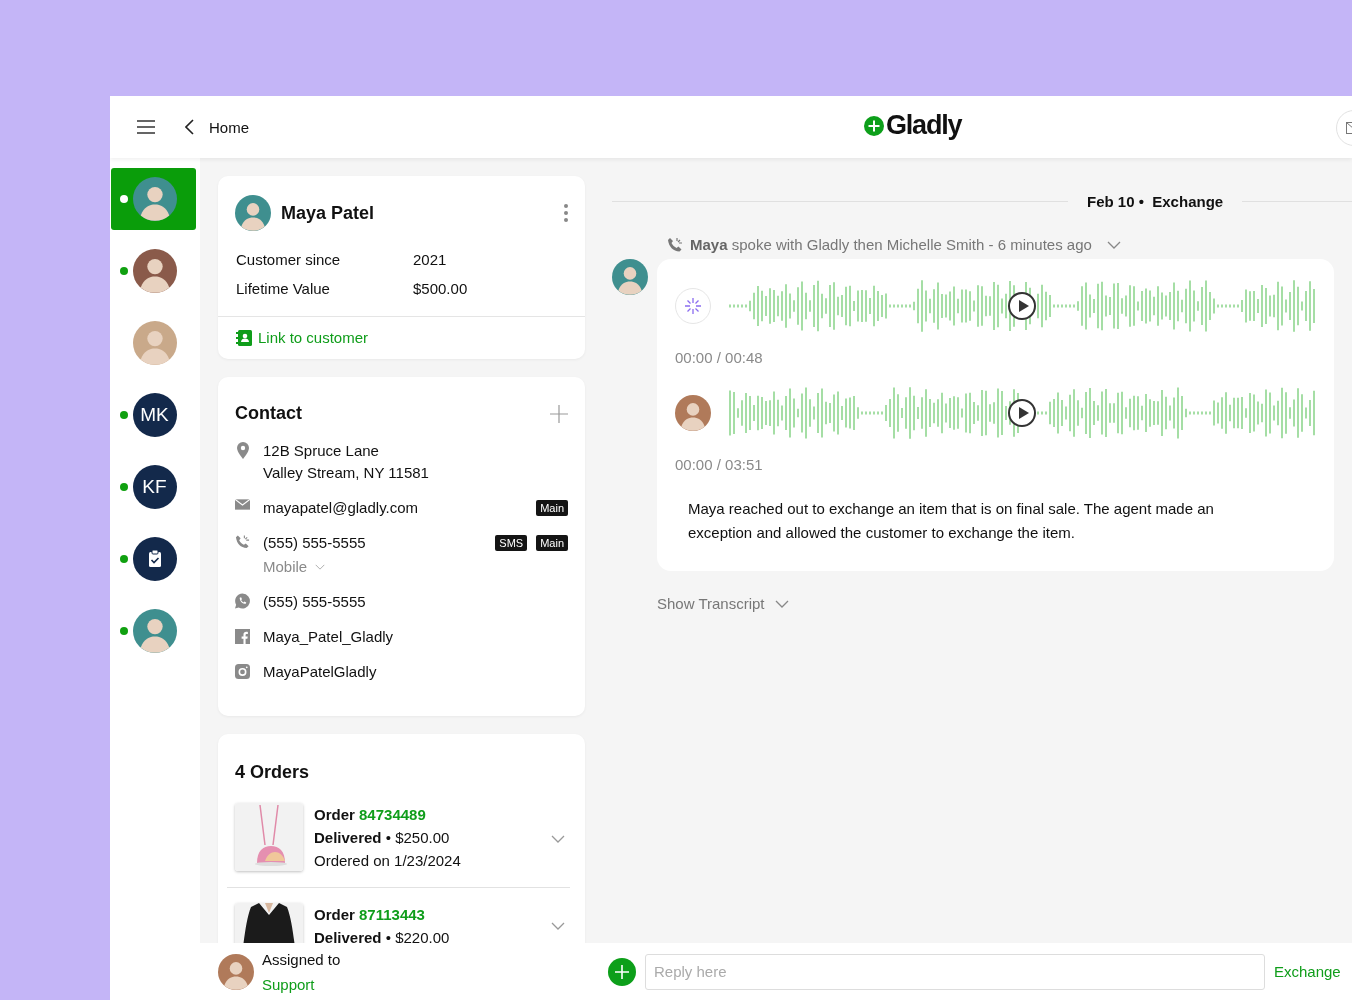  Describe the element at coordinates (190, 127) in the screenshot. I see `back-icon` at that location.